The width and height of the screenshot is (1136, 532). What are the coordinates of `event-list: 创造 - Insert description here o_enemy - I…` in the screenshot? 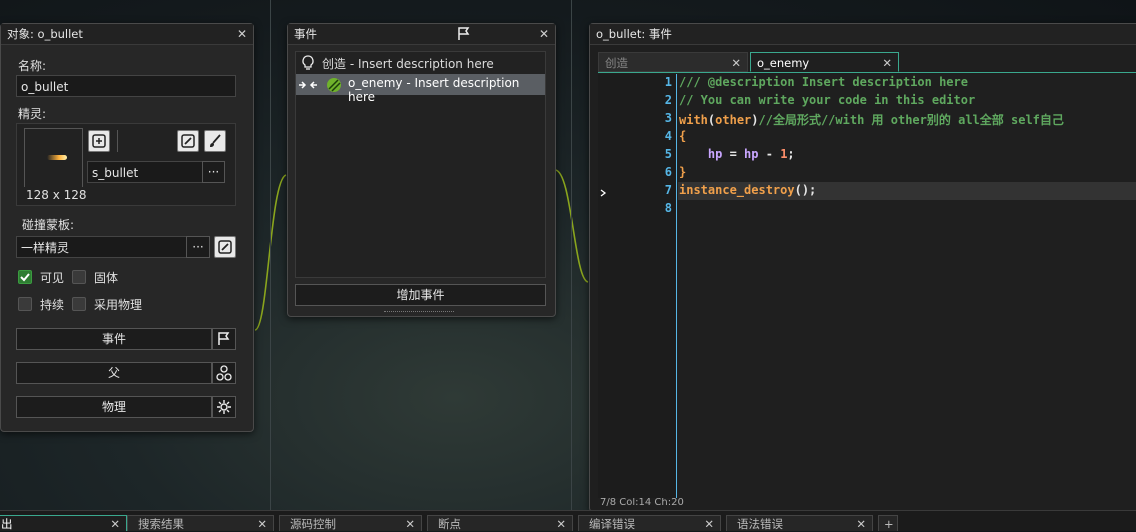 It's located at (420, 164).